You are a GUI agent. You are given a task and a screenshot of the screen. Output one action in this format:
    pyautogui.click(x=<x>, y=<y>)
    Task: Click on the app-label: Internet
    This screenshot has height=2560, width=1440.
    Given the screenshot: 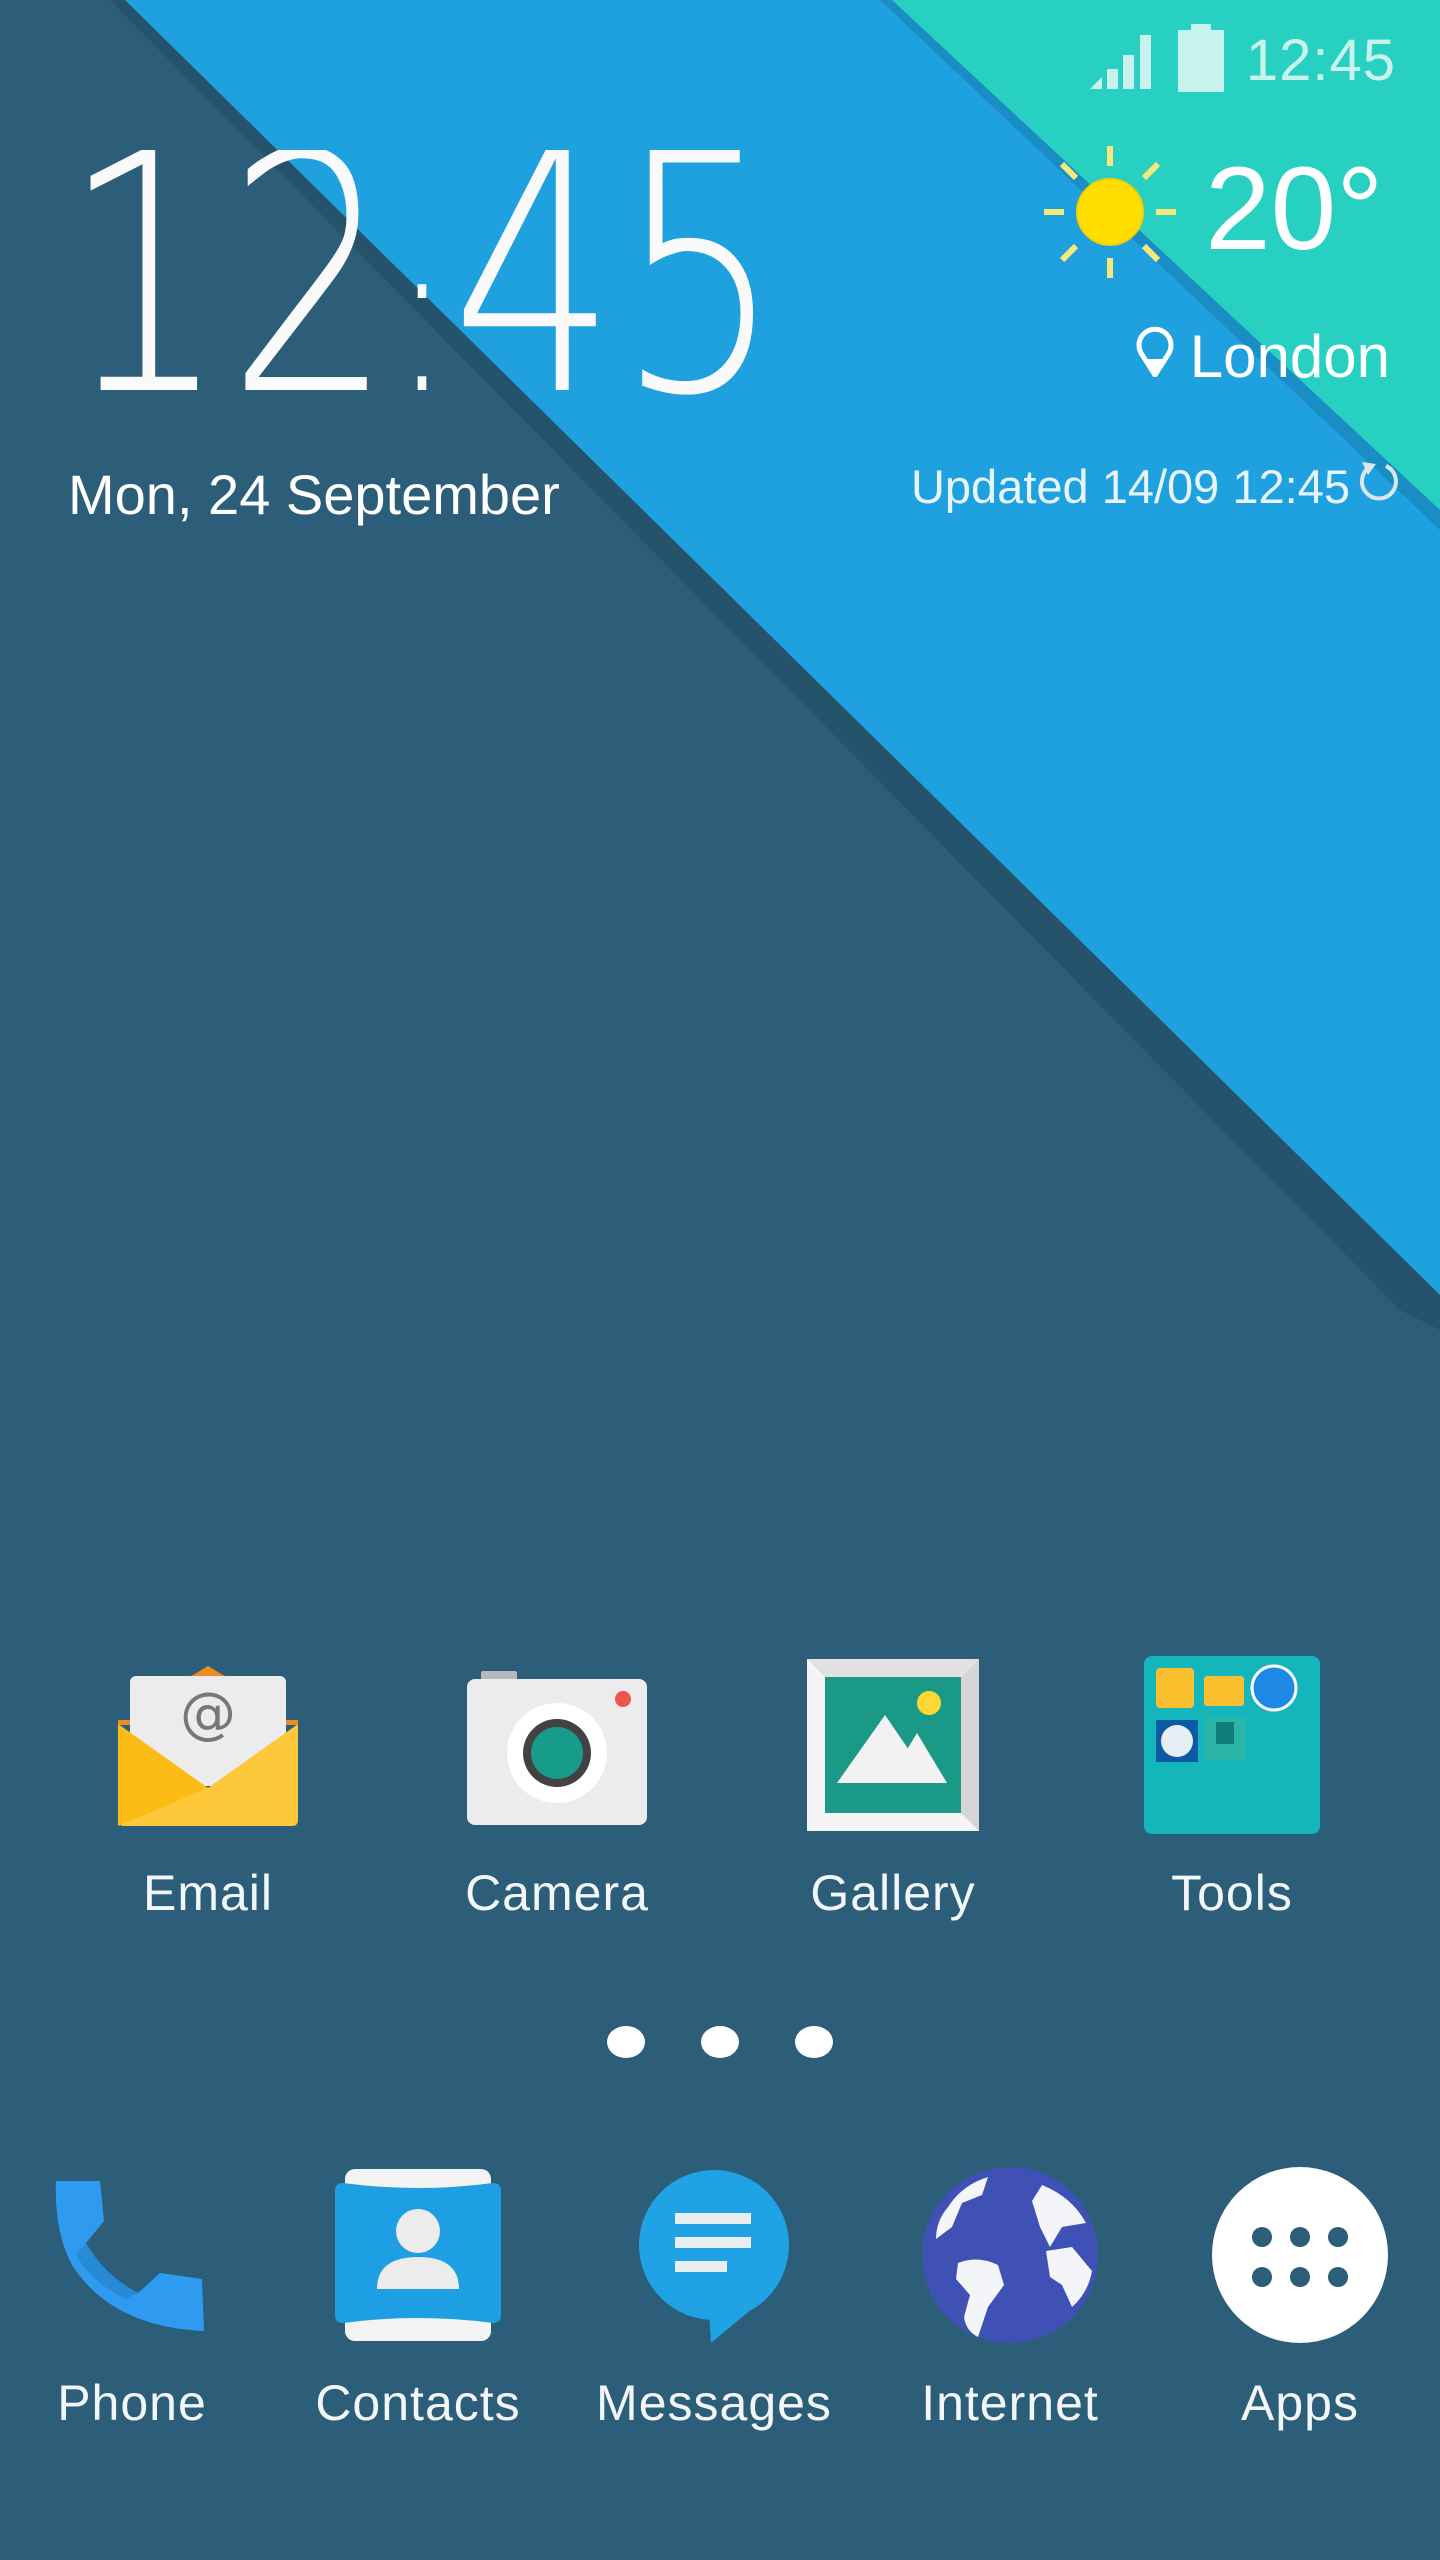 What is the action you would take?
    pyautogui.click(x=1010, y=2403)
    